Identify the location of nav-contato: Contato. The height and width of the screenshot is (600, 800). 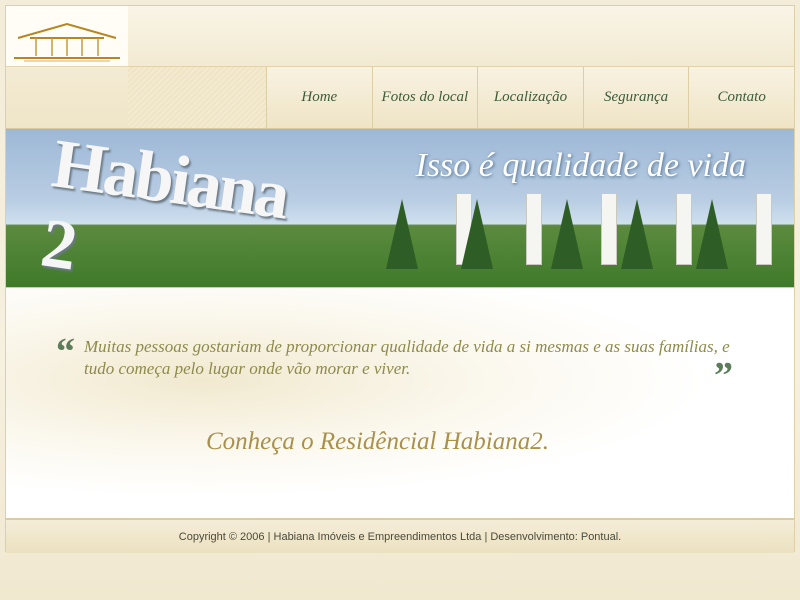
(741, 97).